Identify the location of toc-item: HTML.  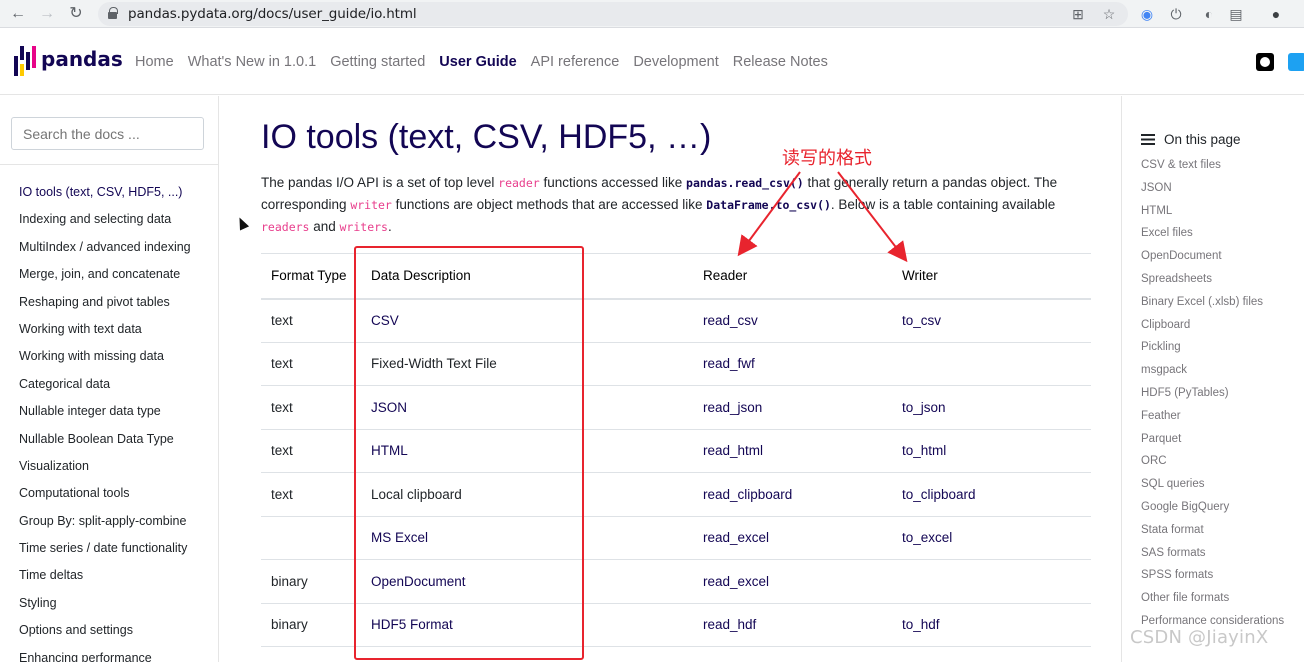
(1212, 211).